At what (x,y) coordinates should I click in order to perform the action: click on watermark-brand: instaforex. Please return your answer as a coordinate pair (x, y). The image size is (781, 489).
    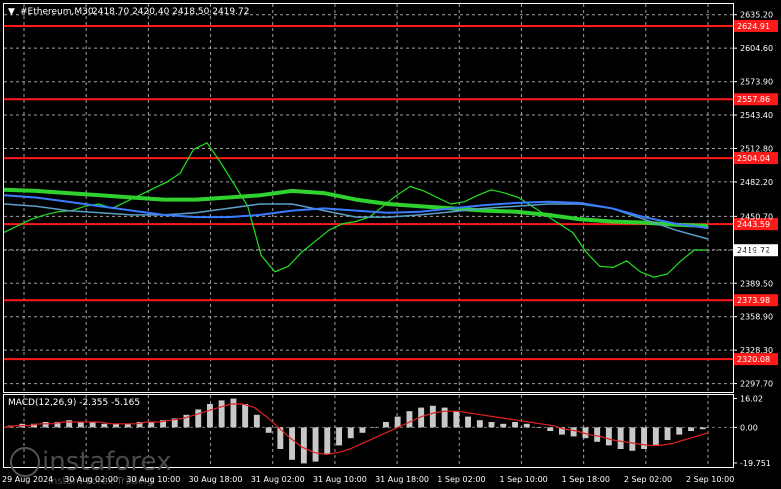
    Looking at the image, I should click on (106, 462).